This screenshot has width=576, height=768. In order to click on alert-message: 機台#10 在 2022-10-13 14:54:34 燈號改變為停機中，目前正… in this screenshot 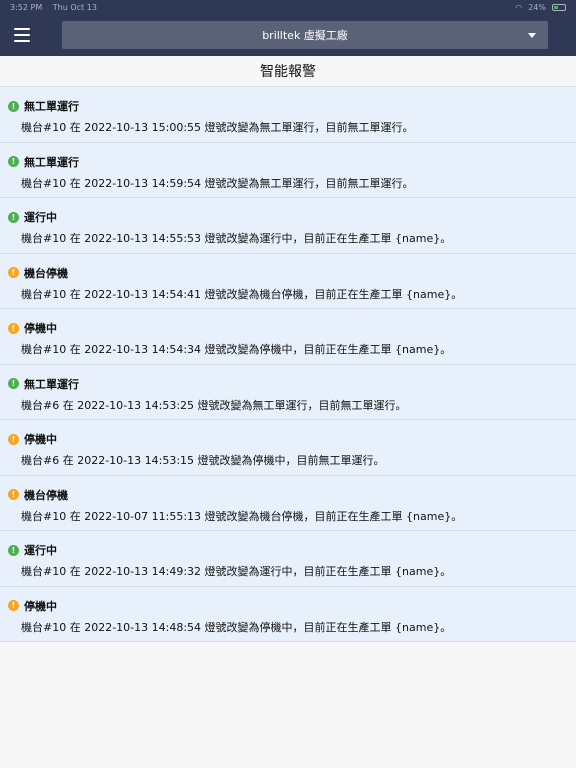, I will do `click(236, 349)`.